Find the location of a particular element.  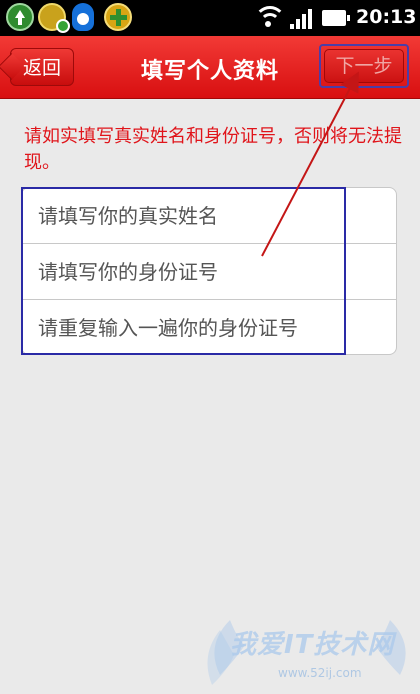

security-shield-icon is located at coordinates (54, 18).